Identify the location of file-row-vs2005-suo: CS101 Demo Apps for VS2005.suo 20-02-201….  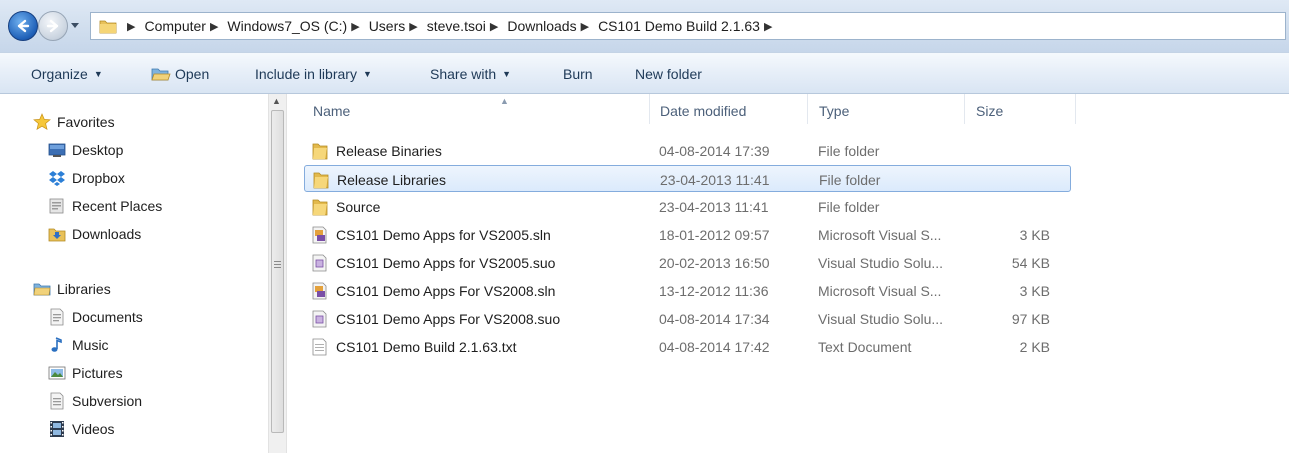
(687, 262).